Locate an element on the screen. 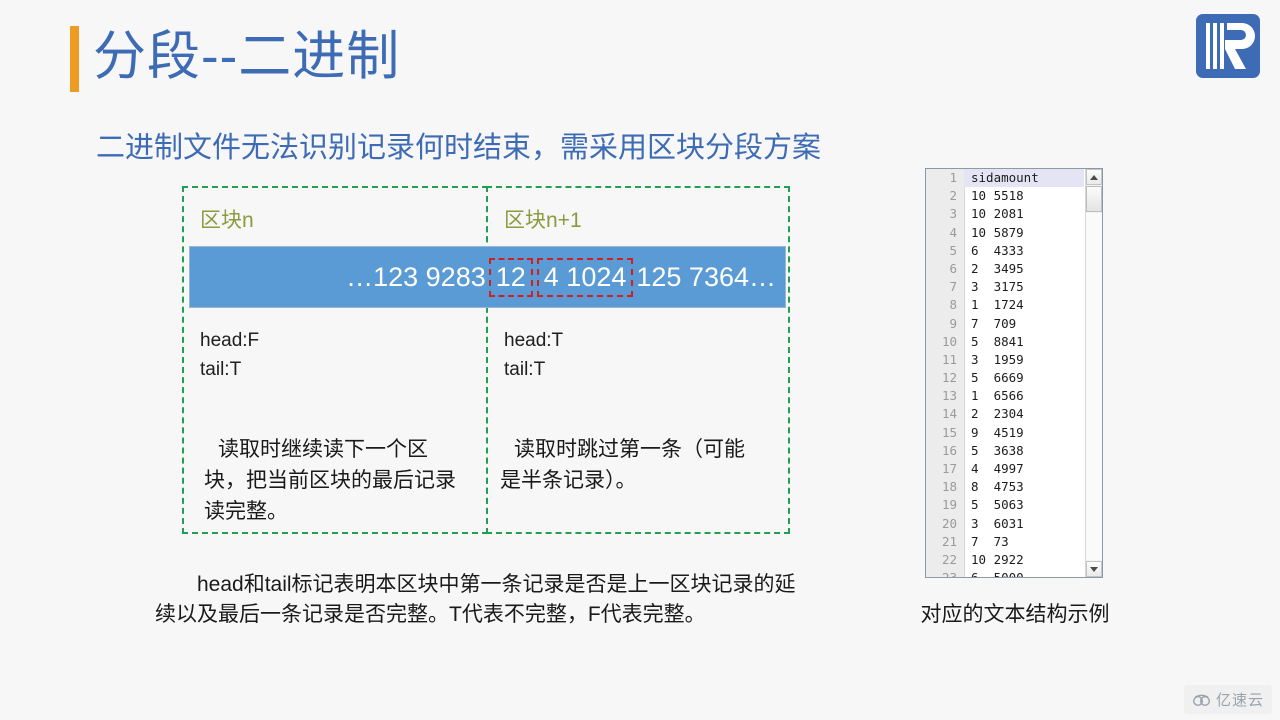 The image size is (1280, 720). record-content: 4 4997 is located at coordinates (1024, 469).